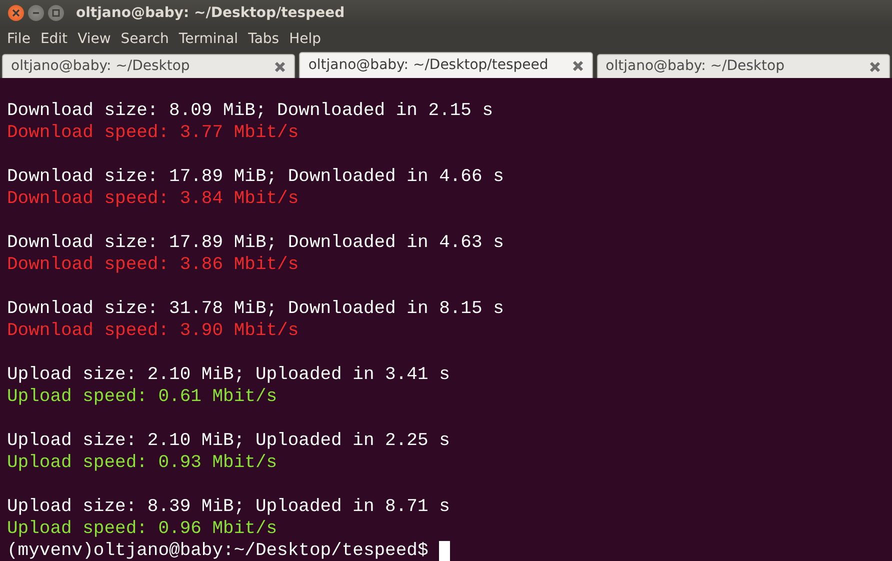 This screenshot has height=561, width=892. Describe the element at coordinates (56, 13) in the screenshot. I see `maximize-icon` at that location.